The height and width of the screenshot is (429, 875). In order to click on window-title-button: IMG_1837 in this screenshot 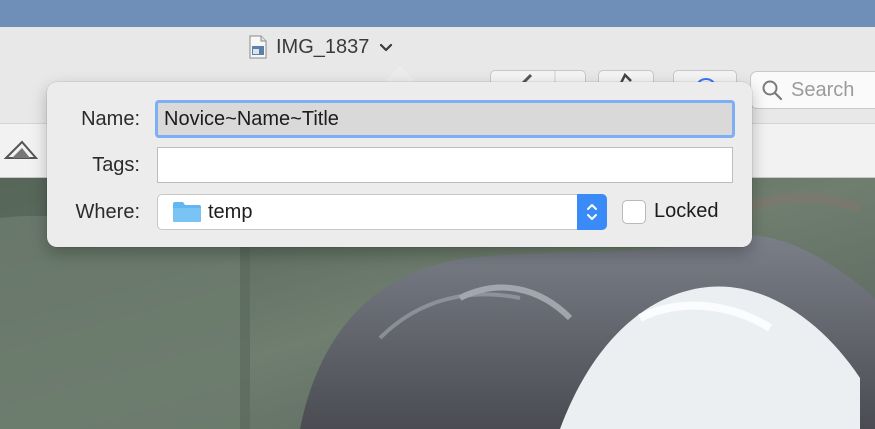, I will do `click(320, 47)`.